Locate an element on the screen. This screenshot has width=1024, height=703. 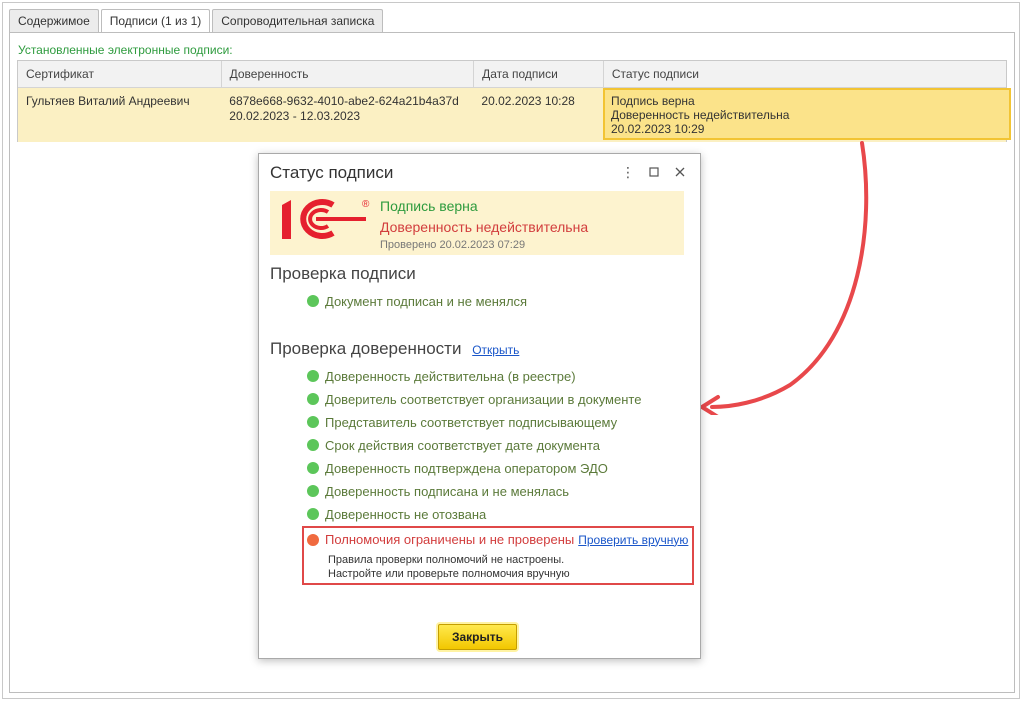
col-status: Статус подписи is located at coordinates (805, 74).